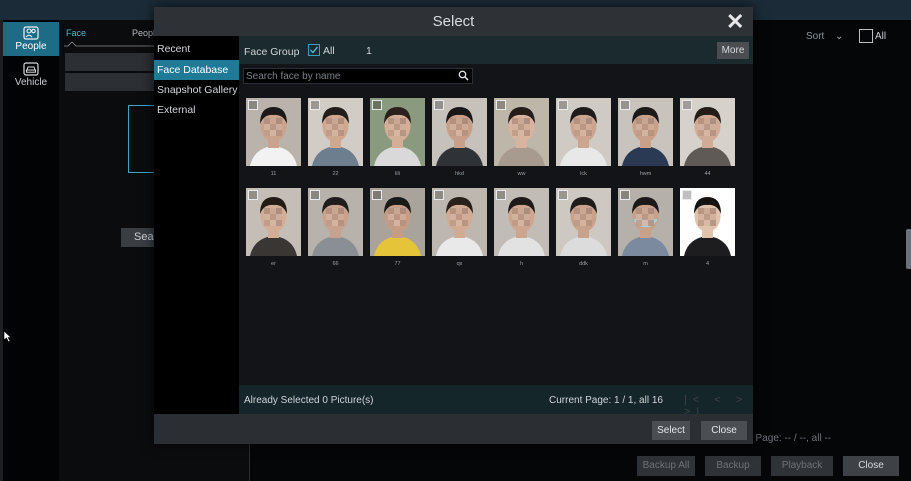 This screenshot has height=481, width=911. I want to click on backup-all-button: Backup All, so click(666, 466).